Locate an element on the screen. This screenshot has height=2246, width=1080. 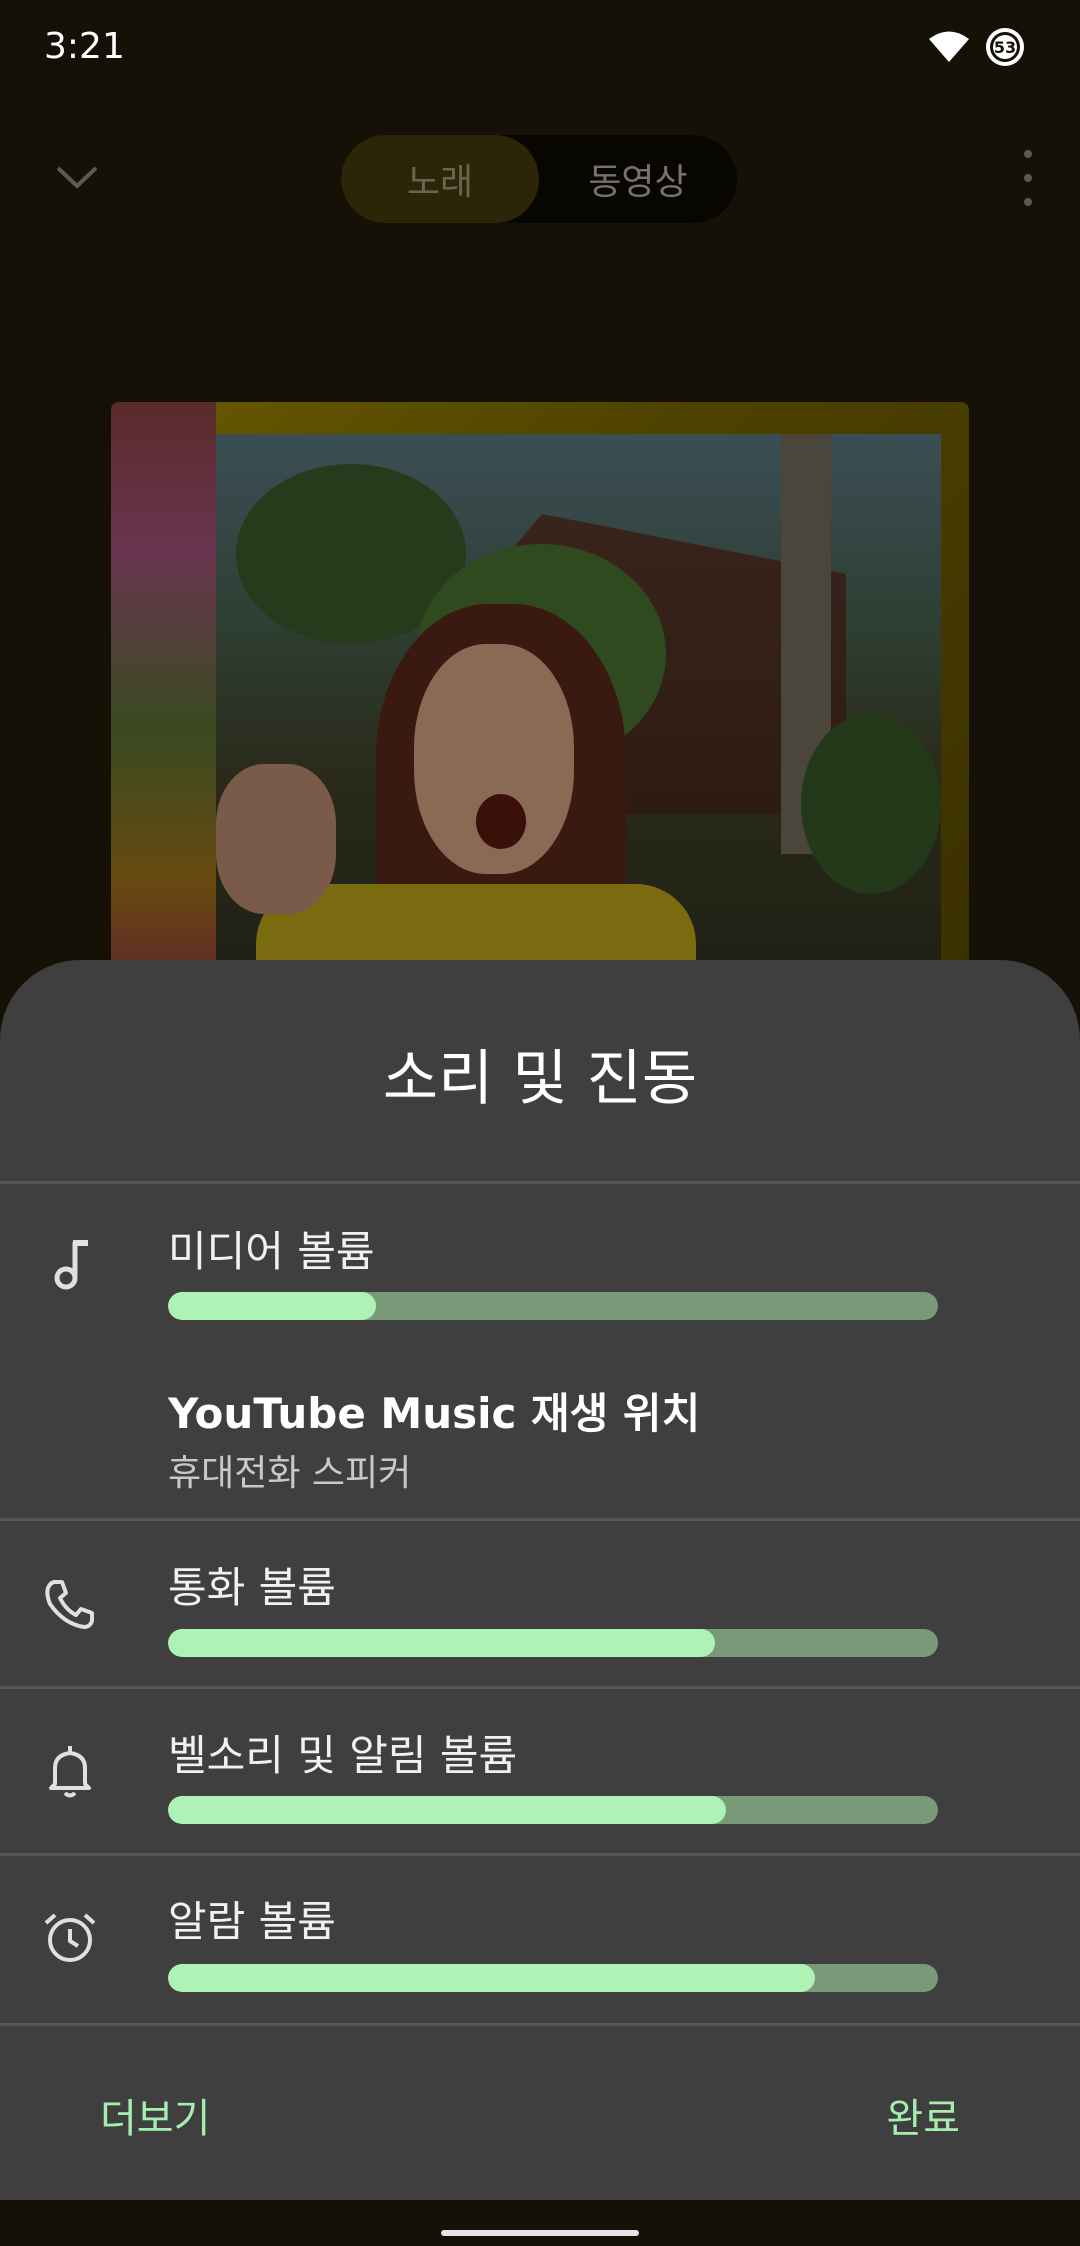
tab-song: 노래 is located at coordinates (440, 179).